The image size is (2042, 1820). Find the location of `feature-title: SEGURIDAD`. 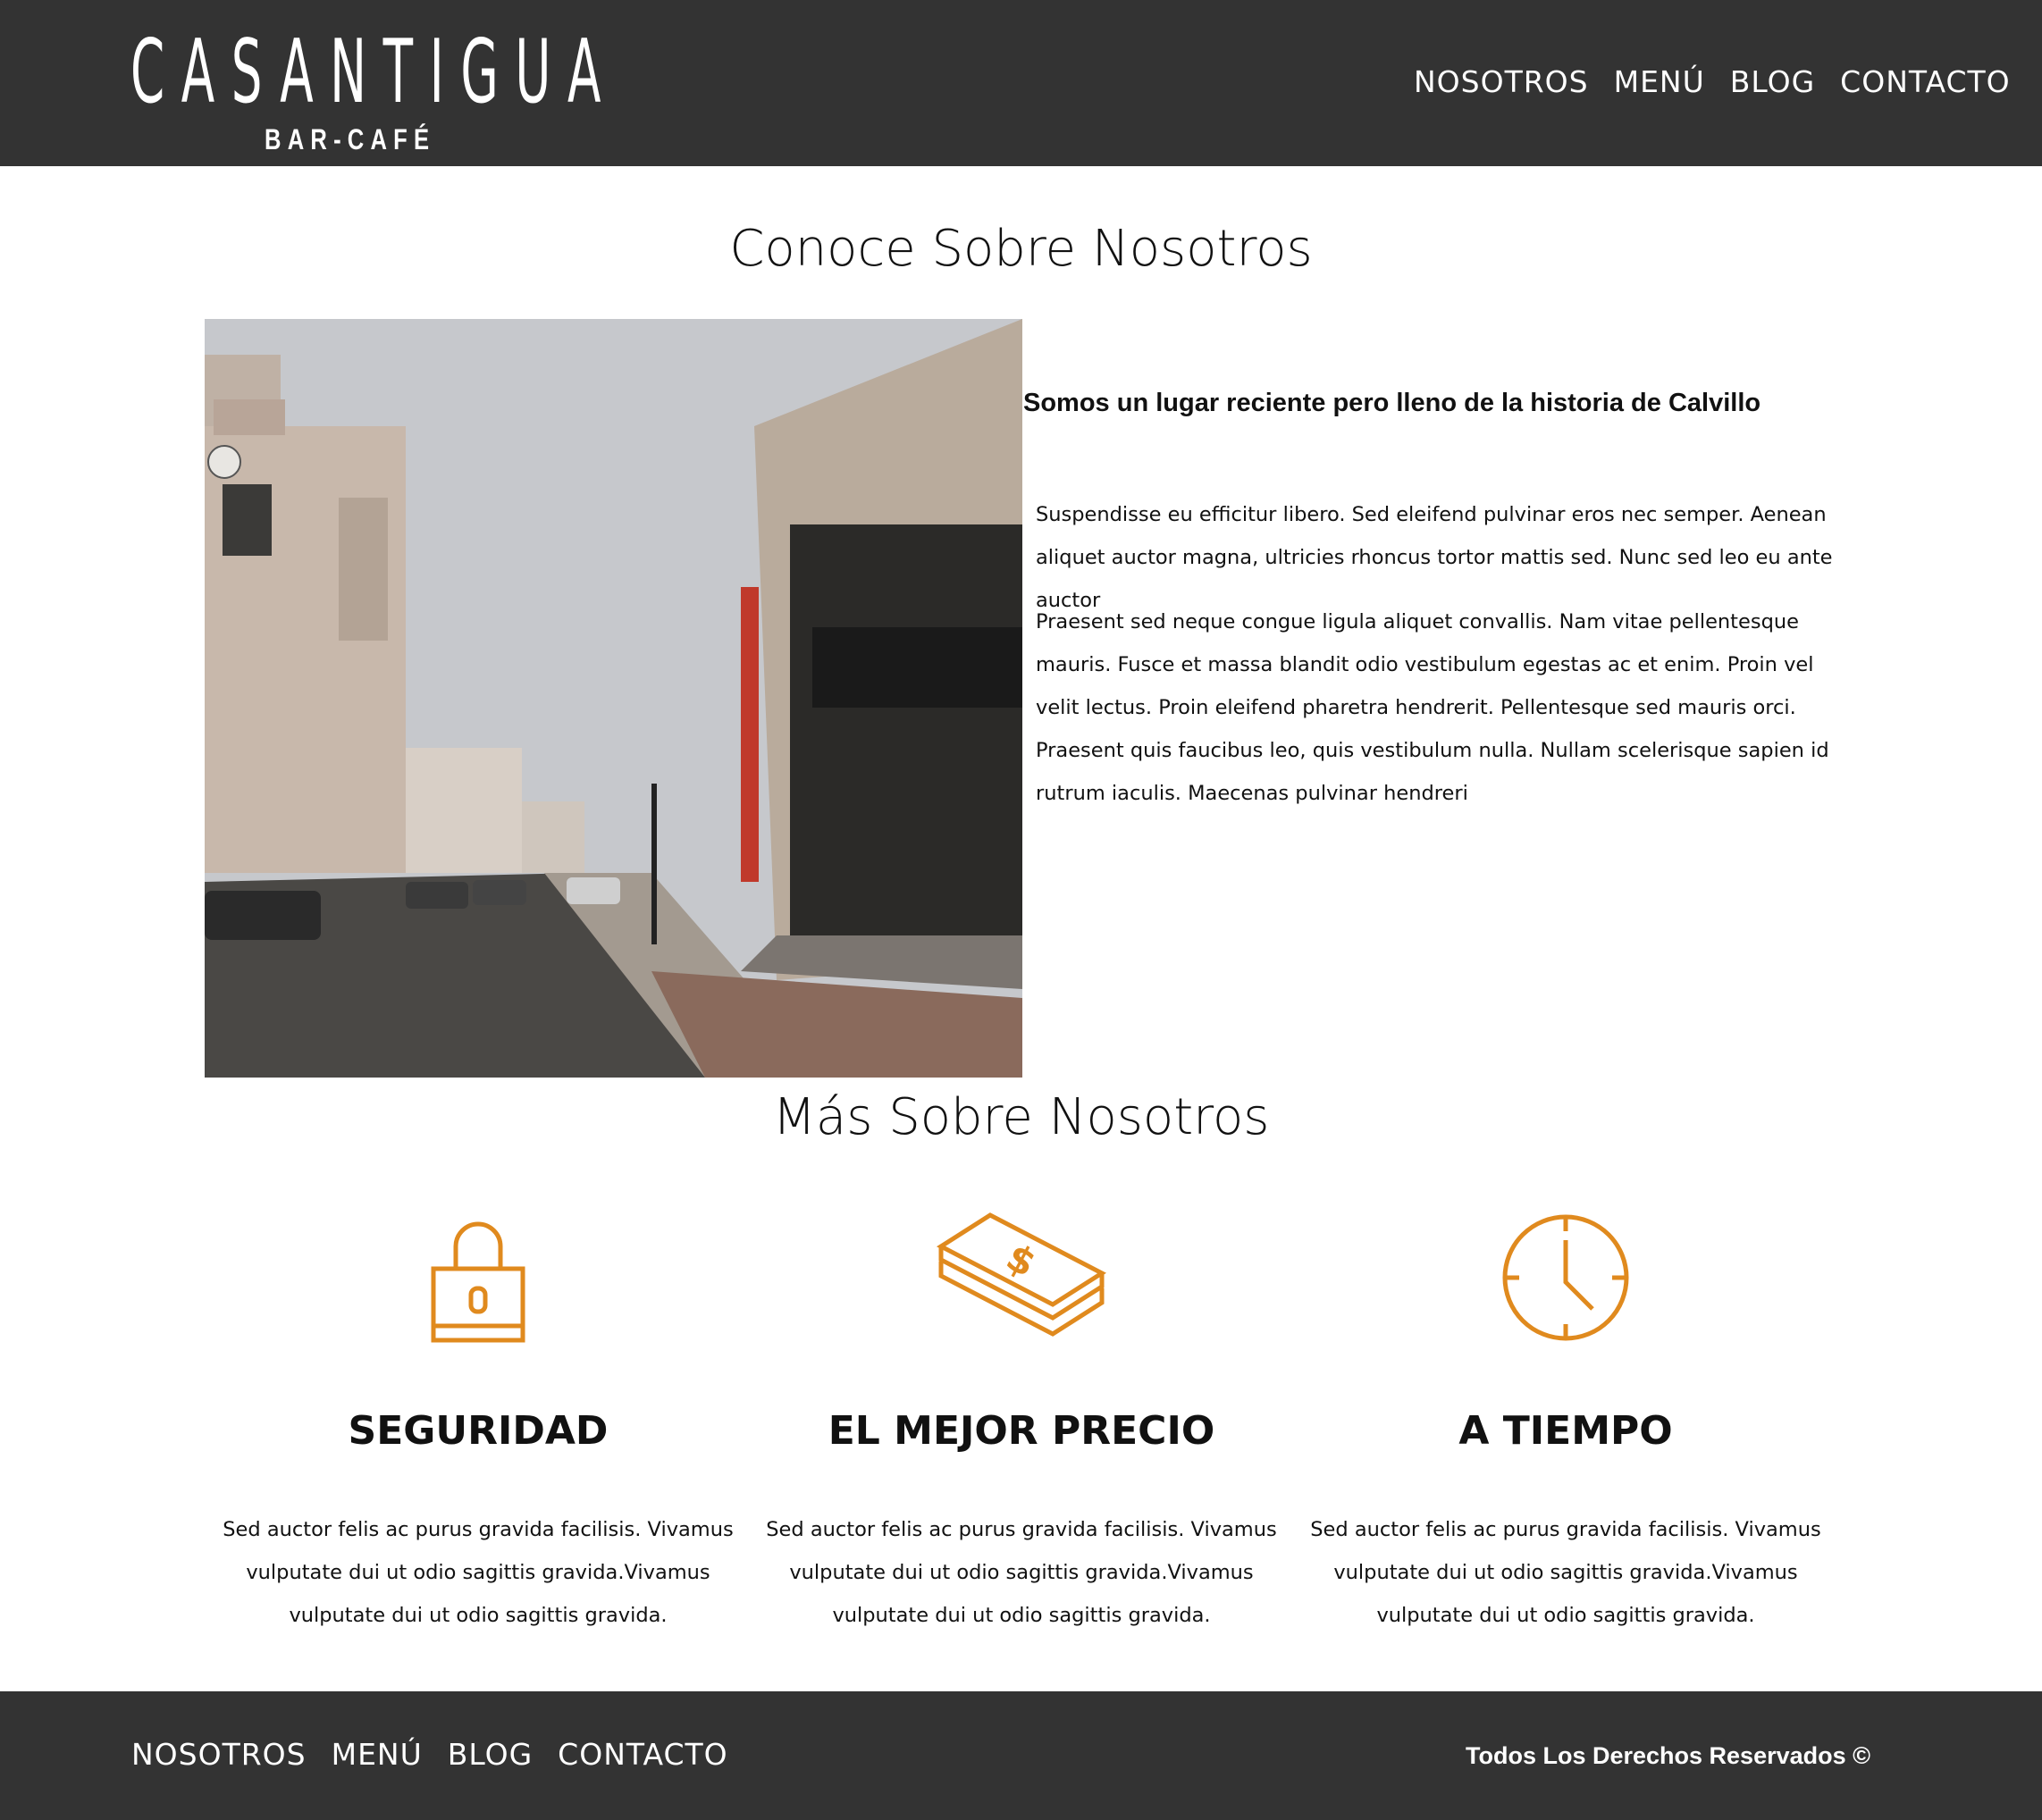

feature-title: SEGURIDAD is located at coordinates (479, 1431).